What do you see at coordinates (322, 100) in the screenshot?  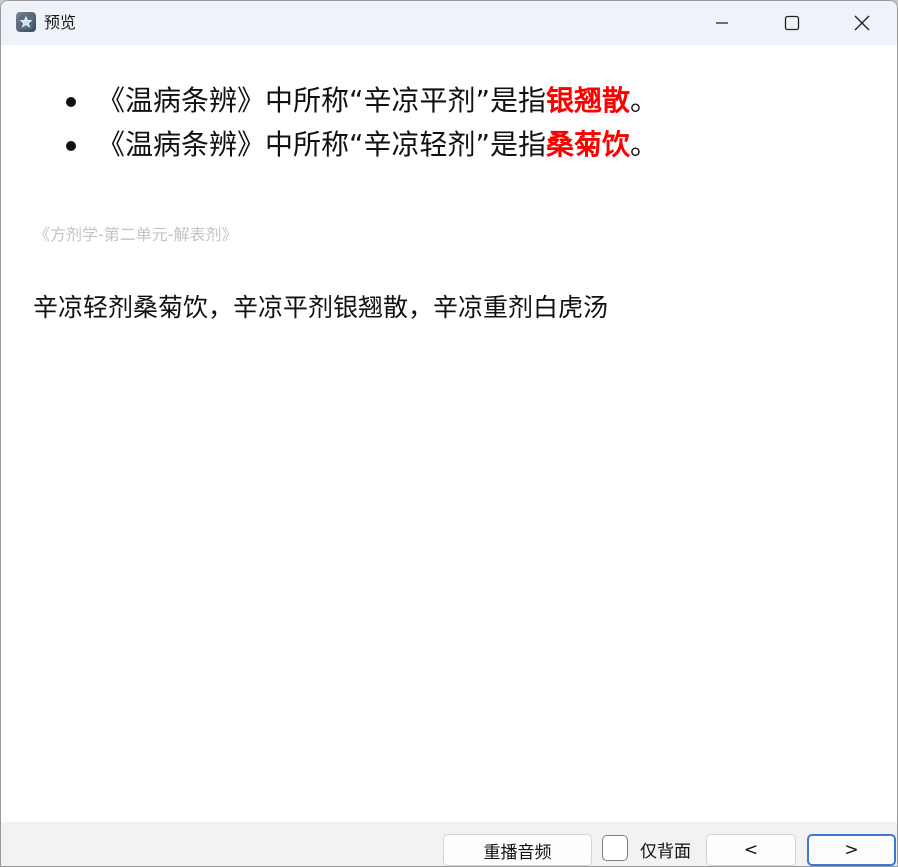 I see `item-prefix: 《温病条辨》中所称“辛凉平剂”是指` at bounding box center [322, 100].